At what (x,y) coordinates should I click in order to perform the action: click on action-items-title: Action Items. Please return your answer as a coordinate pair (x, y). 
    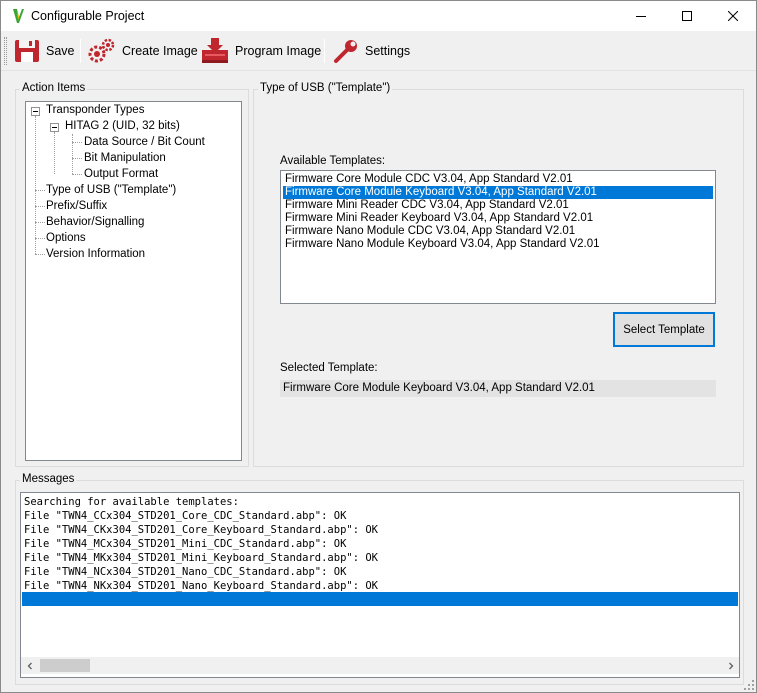
    Looking at the image, I should click on (54, 88).